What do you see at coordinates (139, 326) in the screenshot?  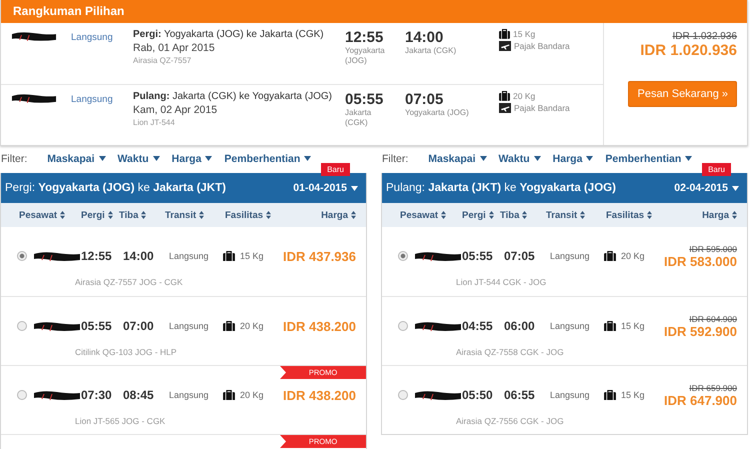 I see `arrival-time: 07:00` at bounding box center [139, 326].